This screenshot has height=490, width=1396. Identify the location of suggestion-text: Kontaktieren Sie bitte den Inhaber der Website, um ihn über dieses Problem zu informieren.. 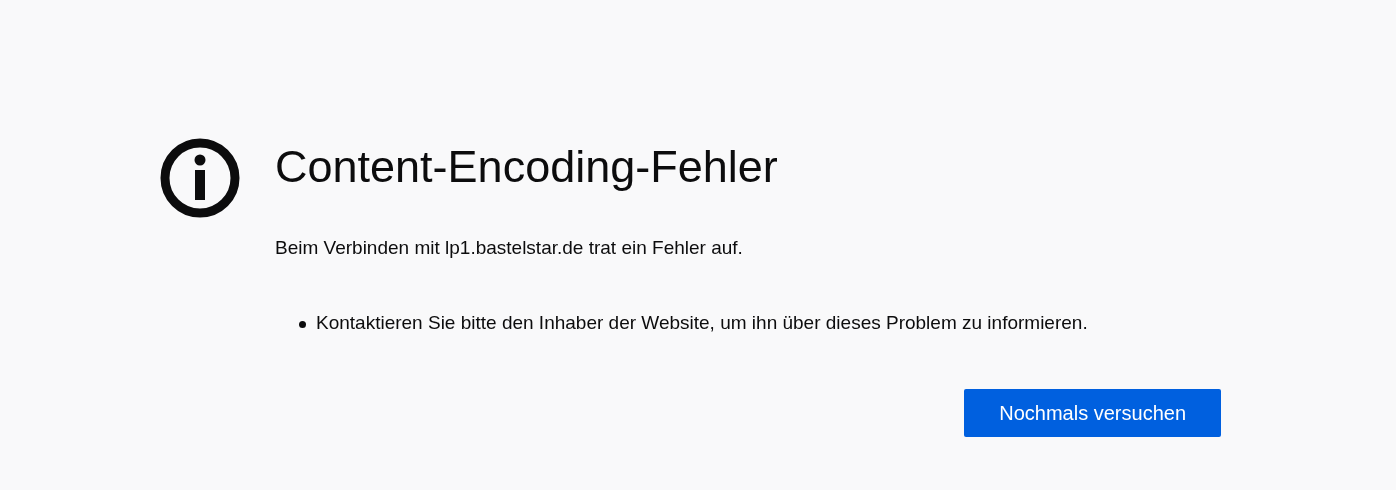
(702, 322).